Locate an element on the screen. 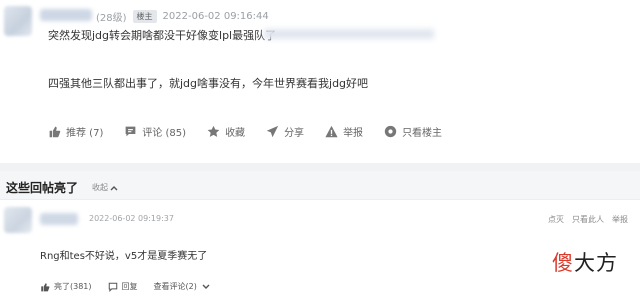  reply-timestamp: 2022-06-02 09:19:37 is located at coordinates (131, 218).